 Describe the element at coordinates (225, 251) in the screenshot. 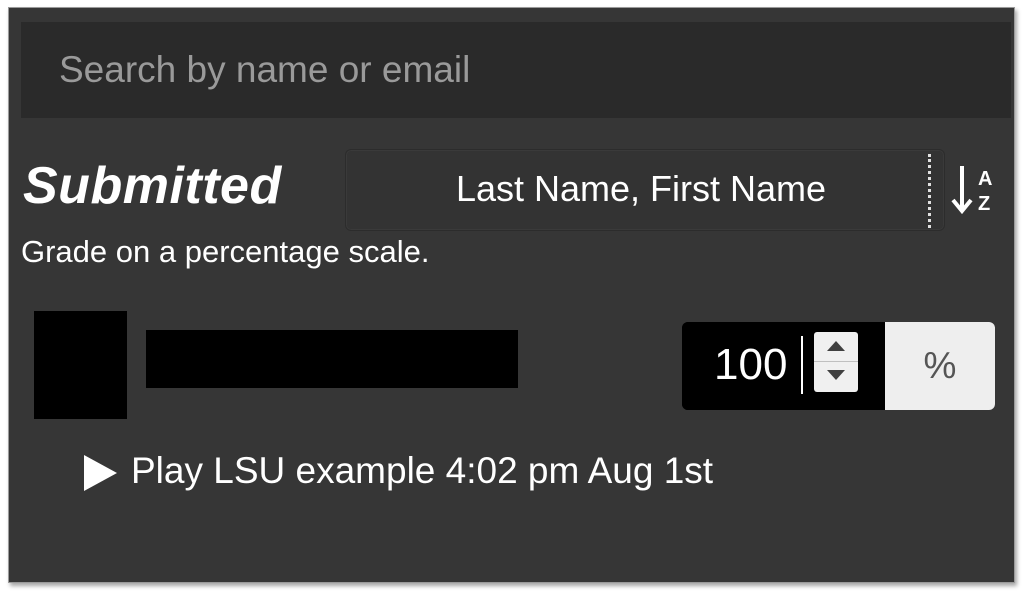

I see `grading-scale-description: Grade on a percentage scale.` at that location.